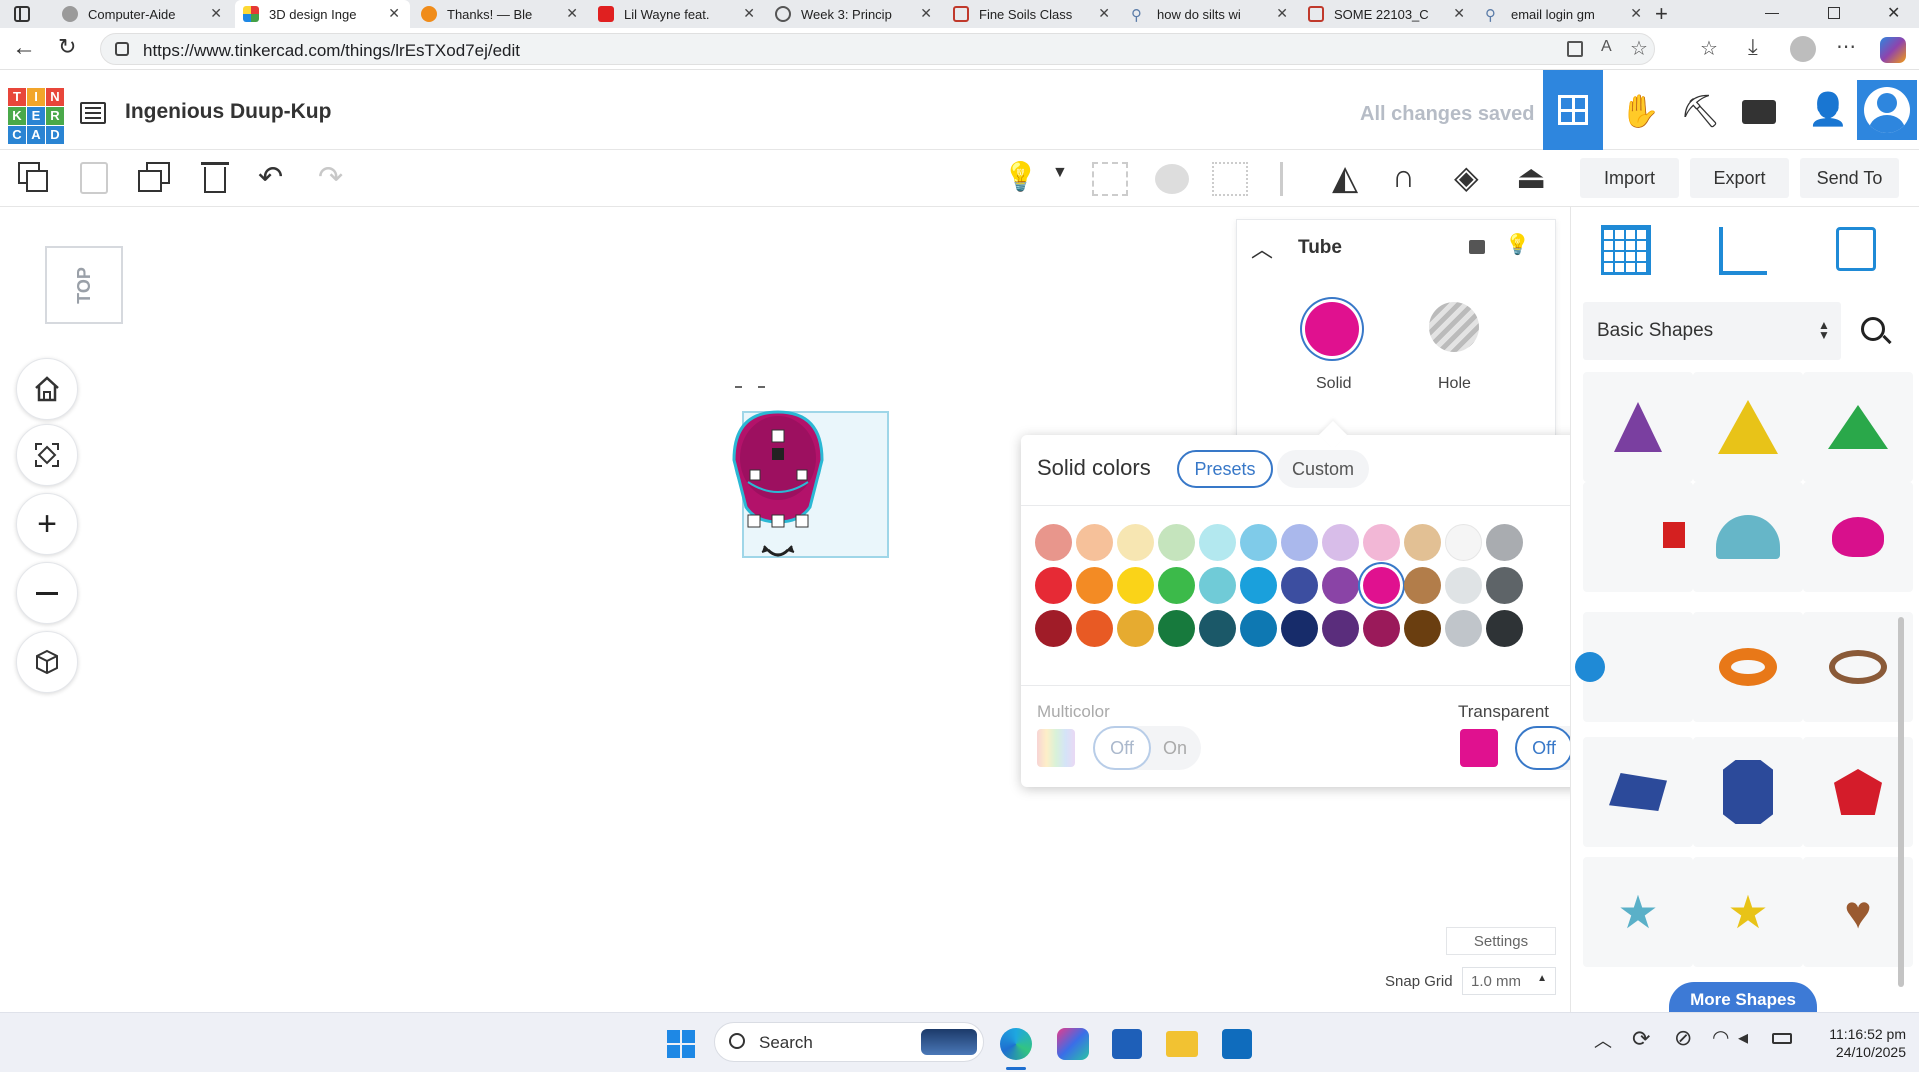  I want to click on export-button: Export, so click(1739, 178).